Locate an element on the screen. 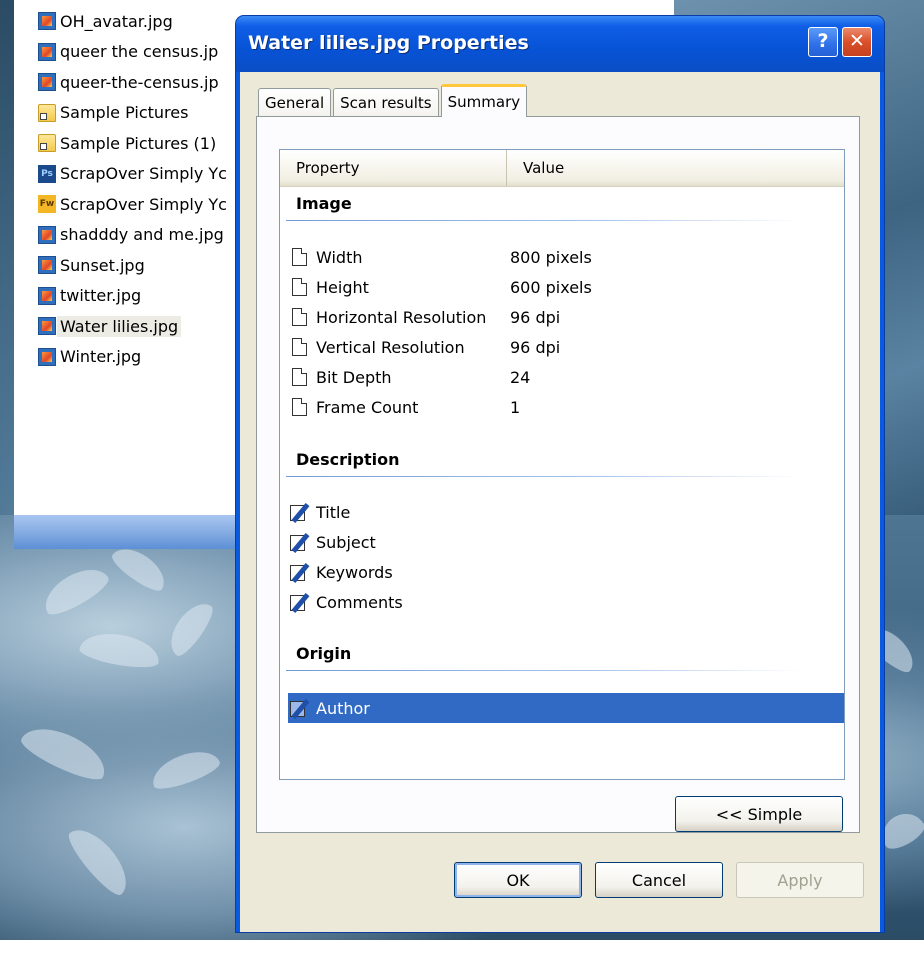  property-row-vertical-resolution: Vertical Resolution 96 dpi is located at coordinates (566, 347).